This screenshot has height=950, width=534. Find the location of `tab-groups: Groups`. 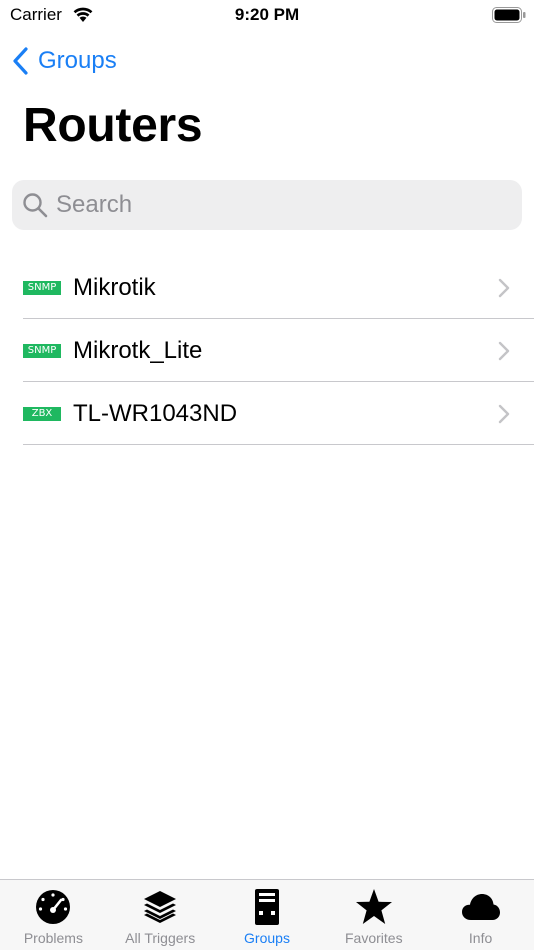

tab-groups: Groups is located at coordinates (267, 915).